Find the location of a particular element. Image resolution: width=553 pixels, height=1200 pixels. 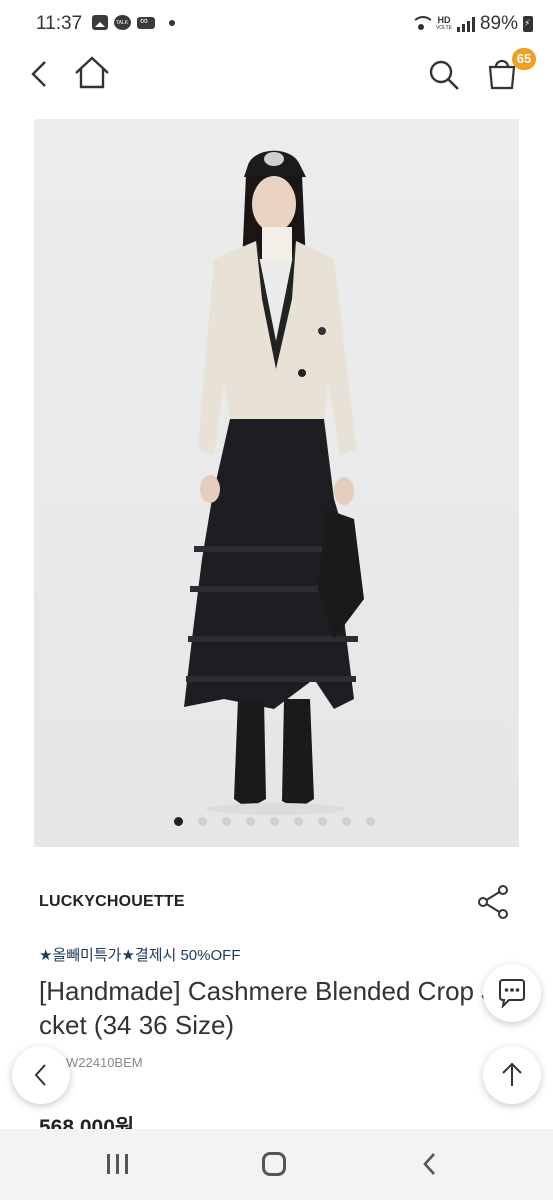

status-notification-icons is located at coordinates (133, 22).